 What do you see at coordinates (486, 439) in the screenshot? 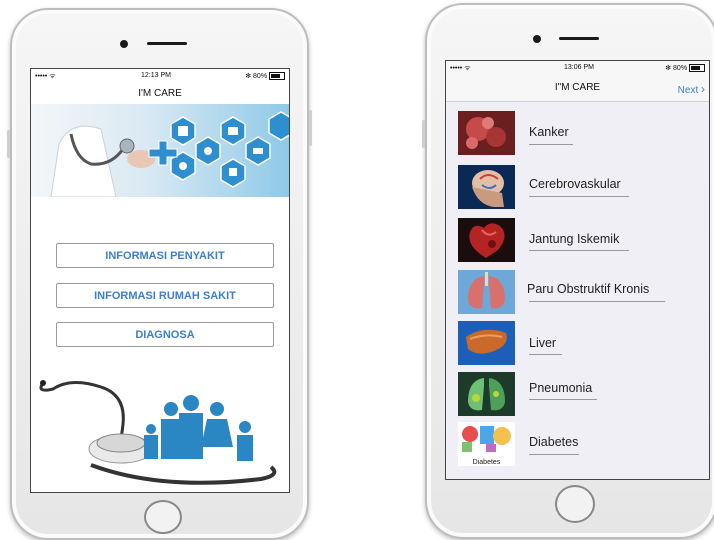
I see `diabetes-collage` at bounding box center [486, 439].